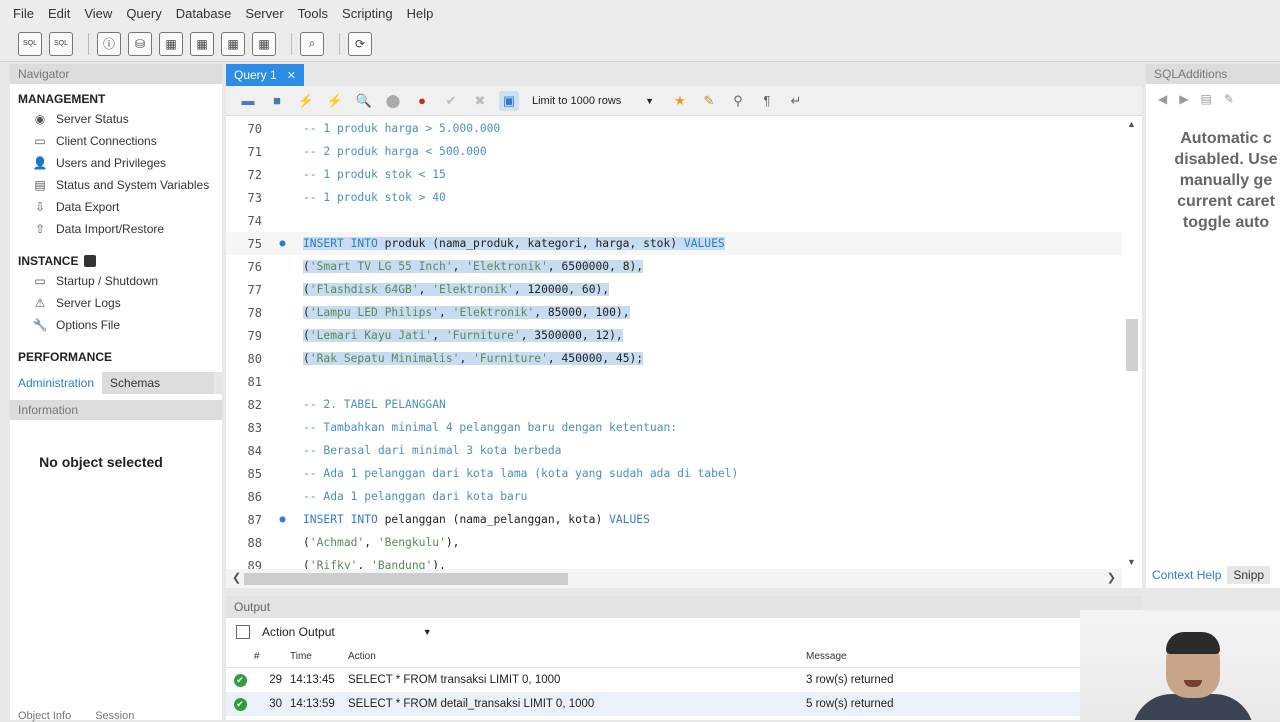 The height and width of the screenshot is (722, 1280). I want to click on code-line: 84 -- Berasal dari minimal 3 kota berbeda, so click(674, 450).